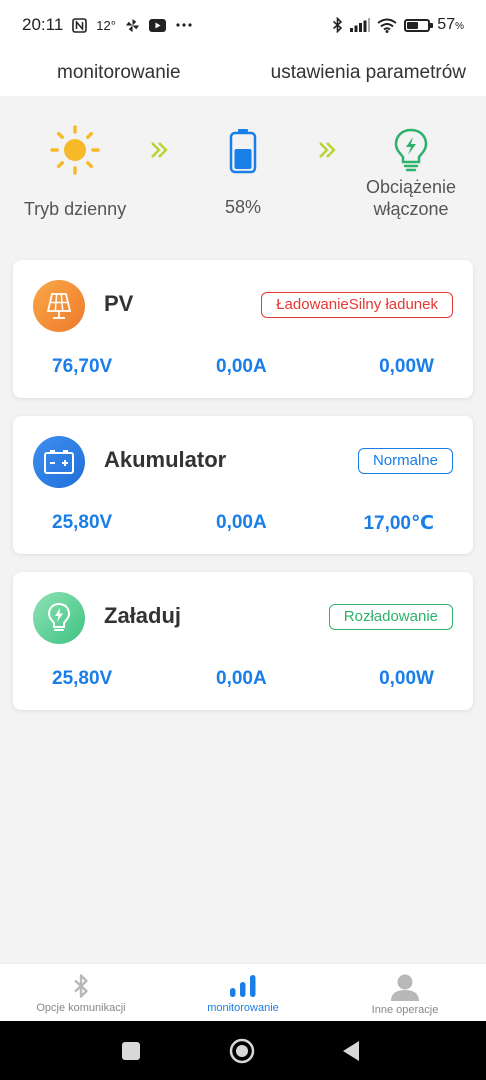 The height and width of the screenshot is (1080, 486). What do you see at coordinates (243, 73) in the screenshot?
I see `top-tabs: monitorowanie ustawienia parametrów` at bounding box center [243, 73].